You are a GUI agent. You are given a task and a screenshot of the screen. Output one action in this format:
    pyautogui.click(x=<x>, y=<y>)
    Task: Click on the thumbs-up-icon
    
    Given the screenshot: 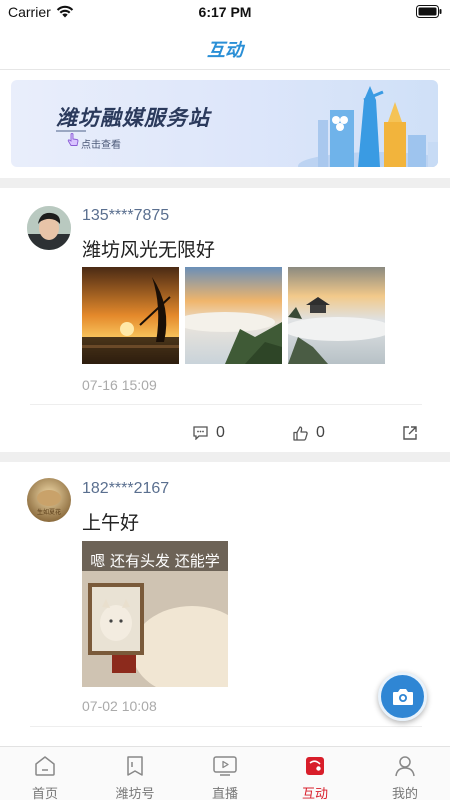 What is the action you would take?
    pyautogui.click(x=300, y=433)
    